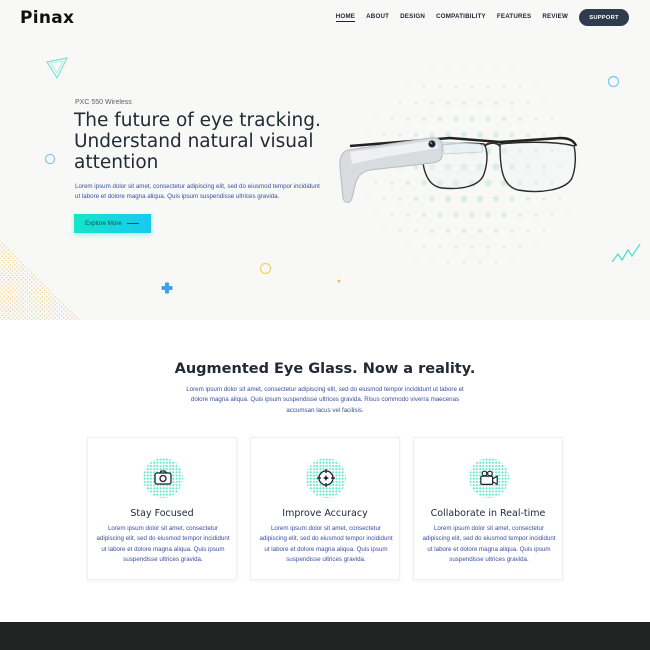  I want to click on nav-compatibility: COMPATIBILITY, so click(461, 17).